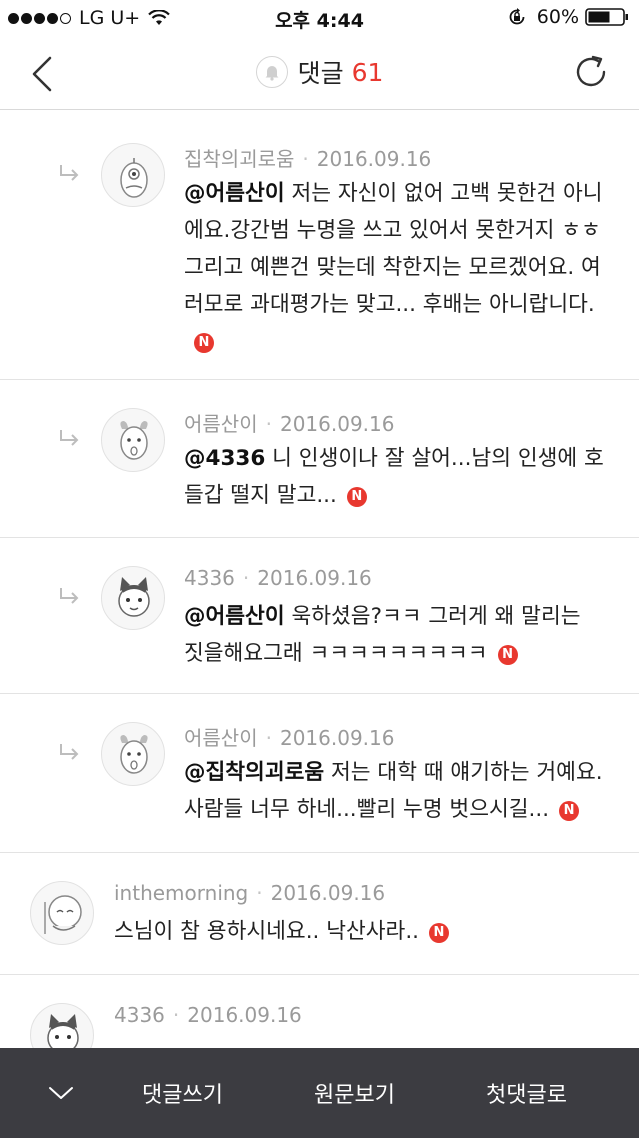 This screenshot has height=1138, width=639. I want to click on comment-body: 스님이 참 용하시네요.. 낙산사라.. N, so click(364, 931).